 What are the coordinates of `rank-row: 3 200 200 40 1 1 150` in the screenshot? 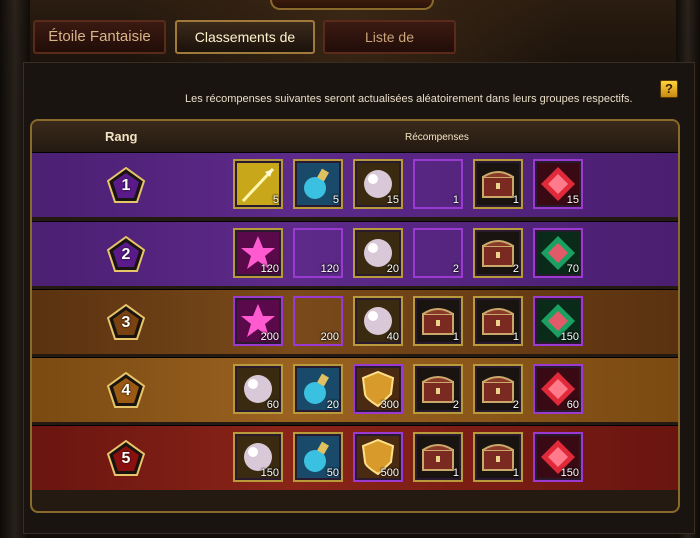 It's located at (355, 321).